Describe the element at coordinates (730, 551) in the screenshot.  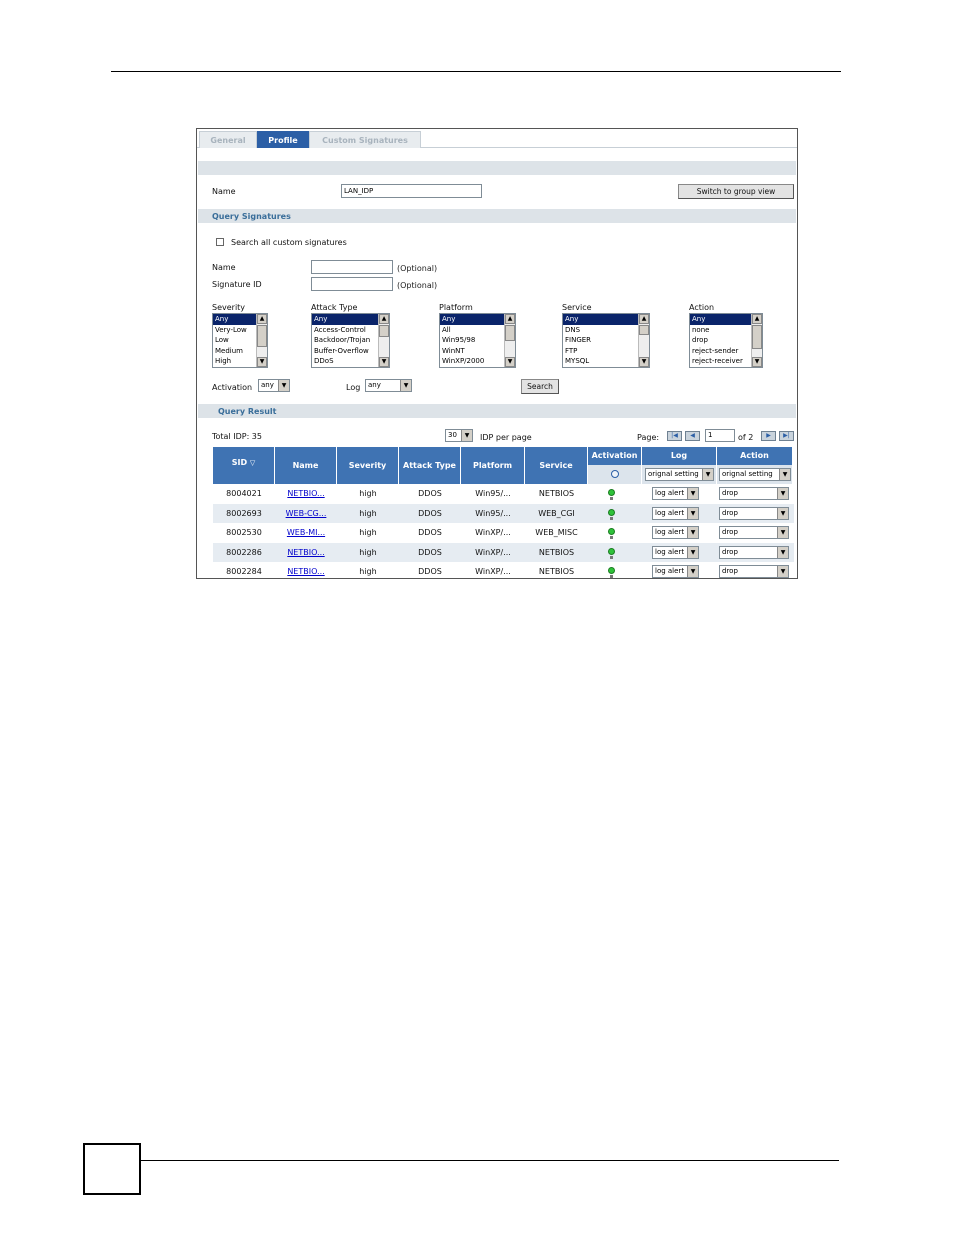
I see `action-select-value: drop` at that location.